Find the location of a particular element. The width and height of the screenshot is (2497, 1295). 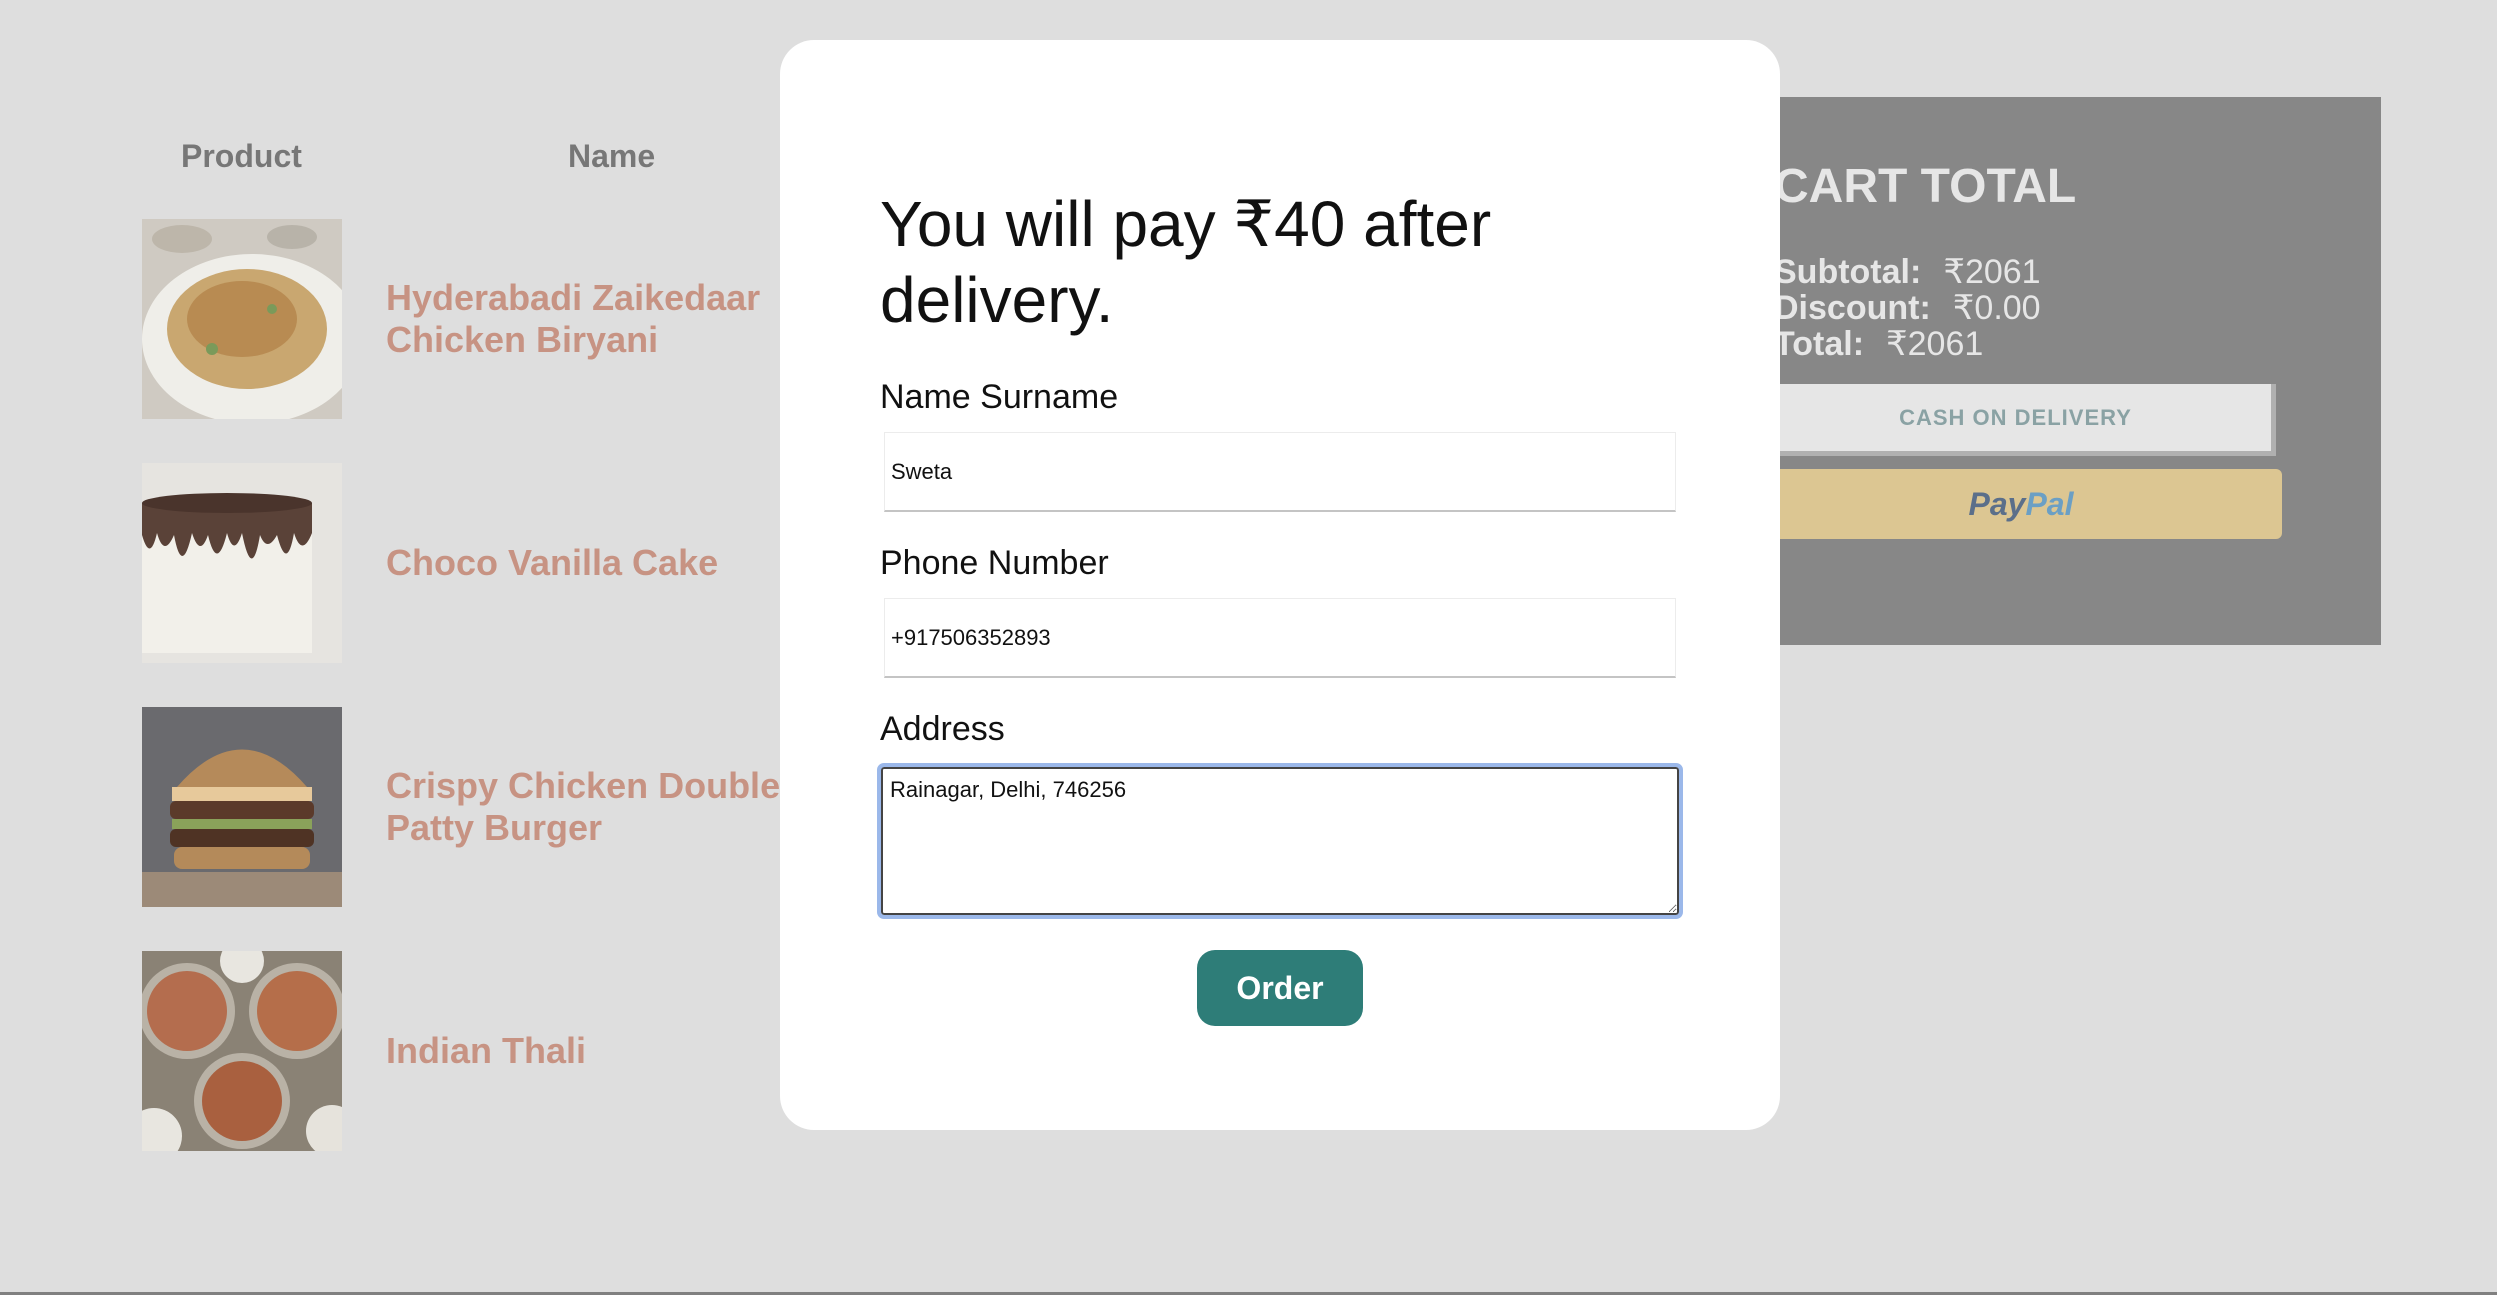

address-label: Address is located at coordinates (942, 729).